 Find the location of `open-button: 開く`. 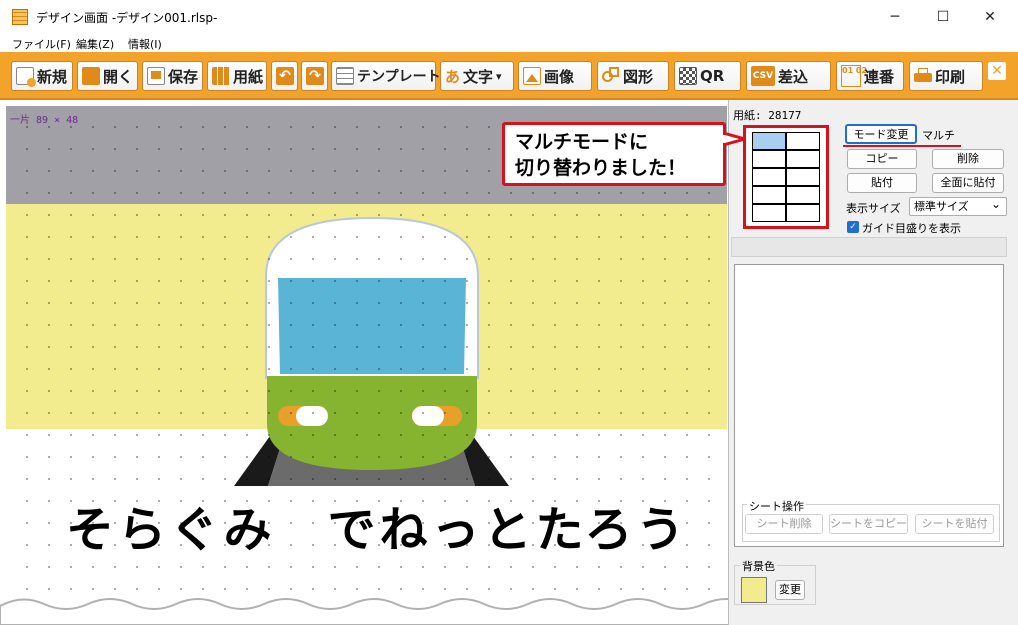

open-button: 開く is located at coordinates (107, 76).